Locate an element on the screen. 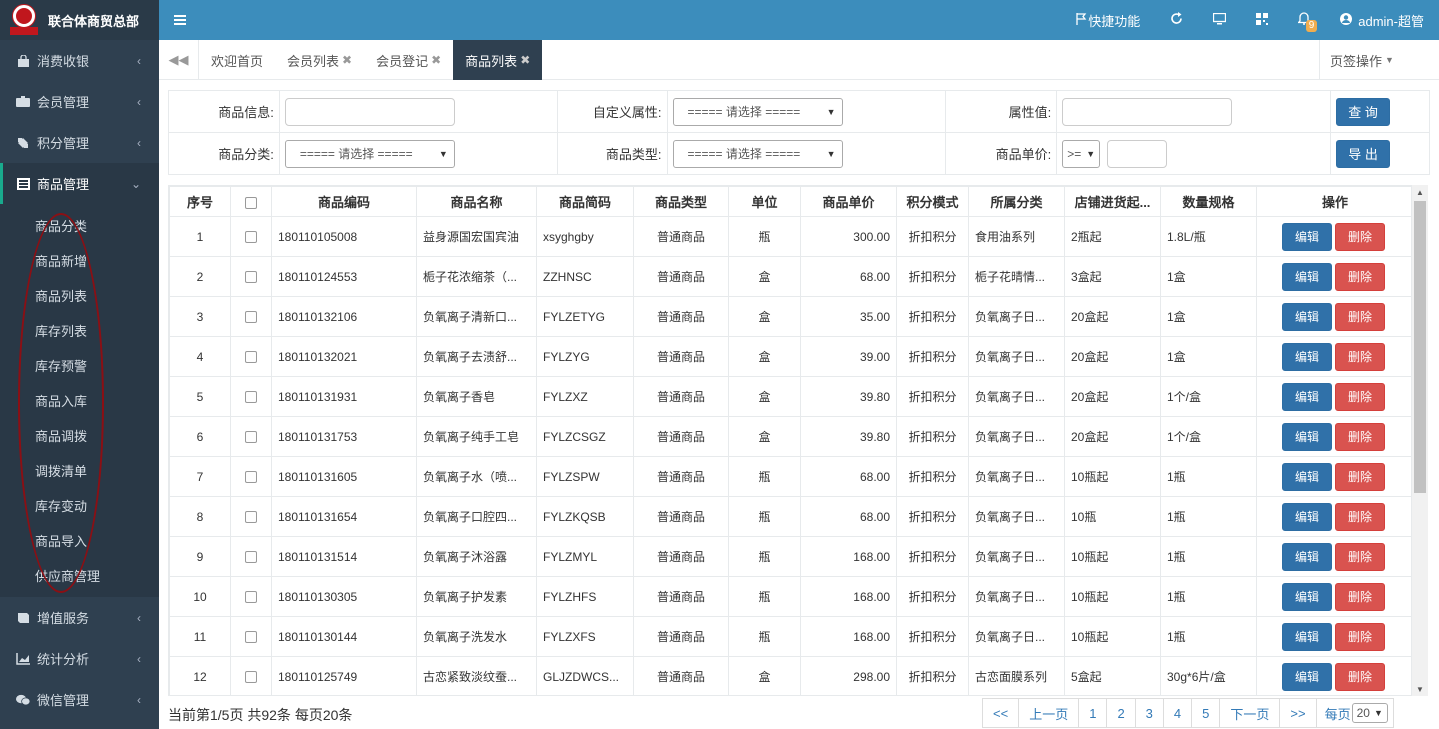 This screenshot has width=1439, height=729. price-operator-select: >= ▼ is located at coordinates (1081, 153).